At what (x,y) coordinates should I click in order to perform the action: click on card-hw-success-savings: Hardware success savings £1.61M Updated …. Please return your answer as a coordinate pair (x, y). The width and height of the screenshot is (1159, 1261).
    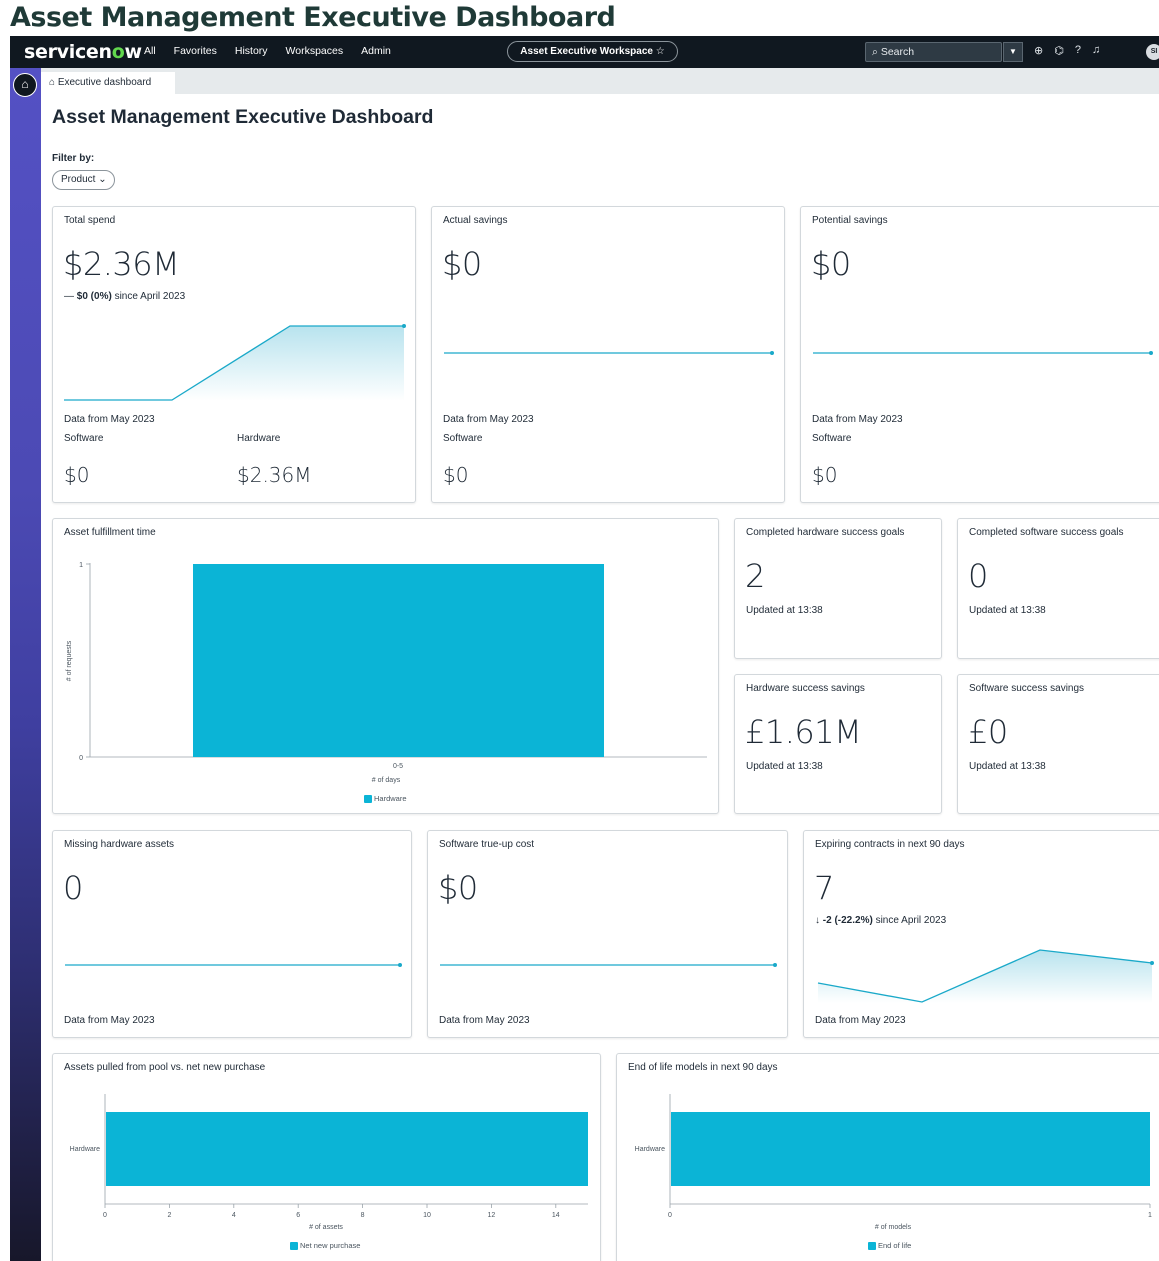
    Looking at the image, I should click on (838, 744).